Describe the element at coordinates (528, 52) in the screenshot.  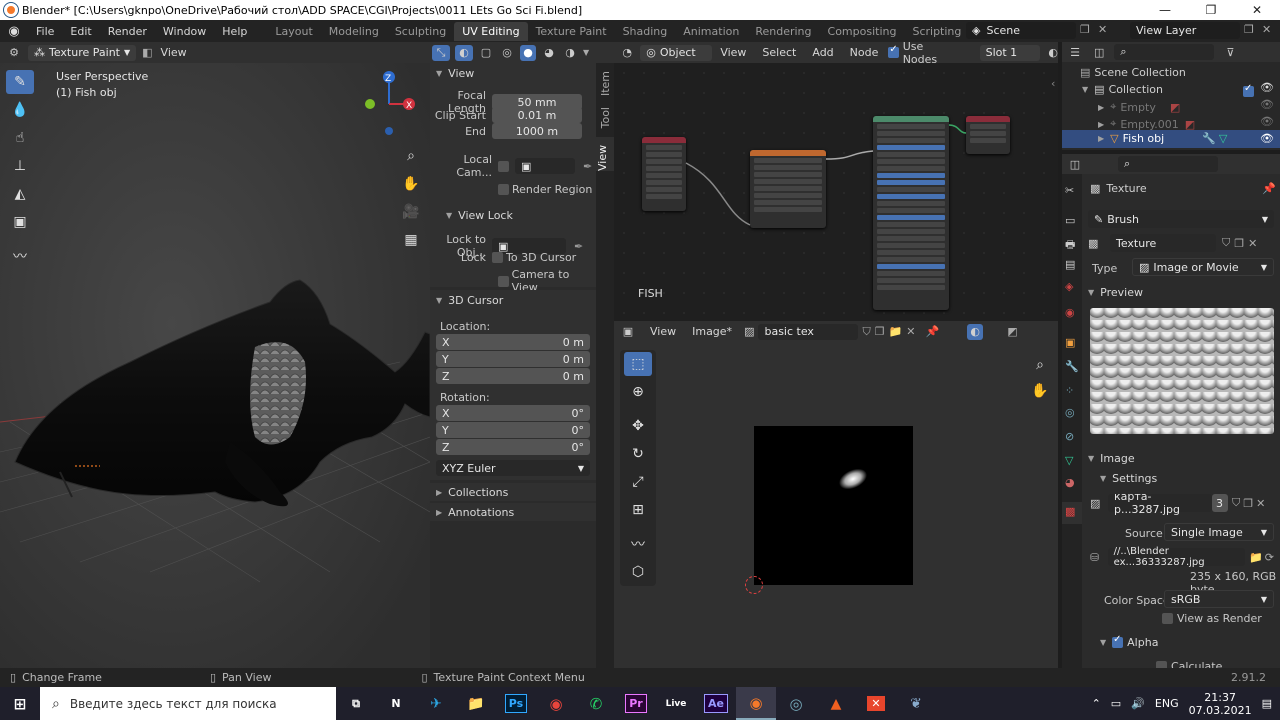
I see `shading-solid-icon: ●` at that location.